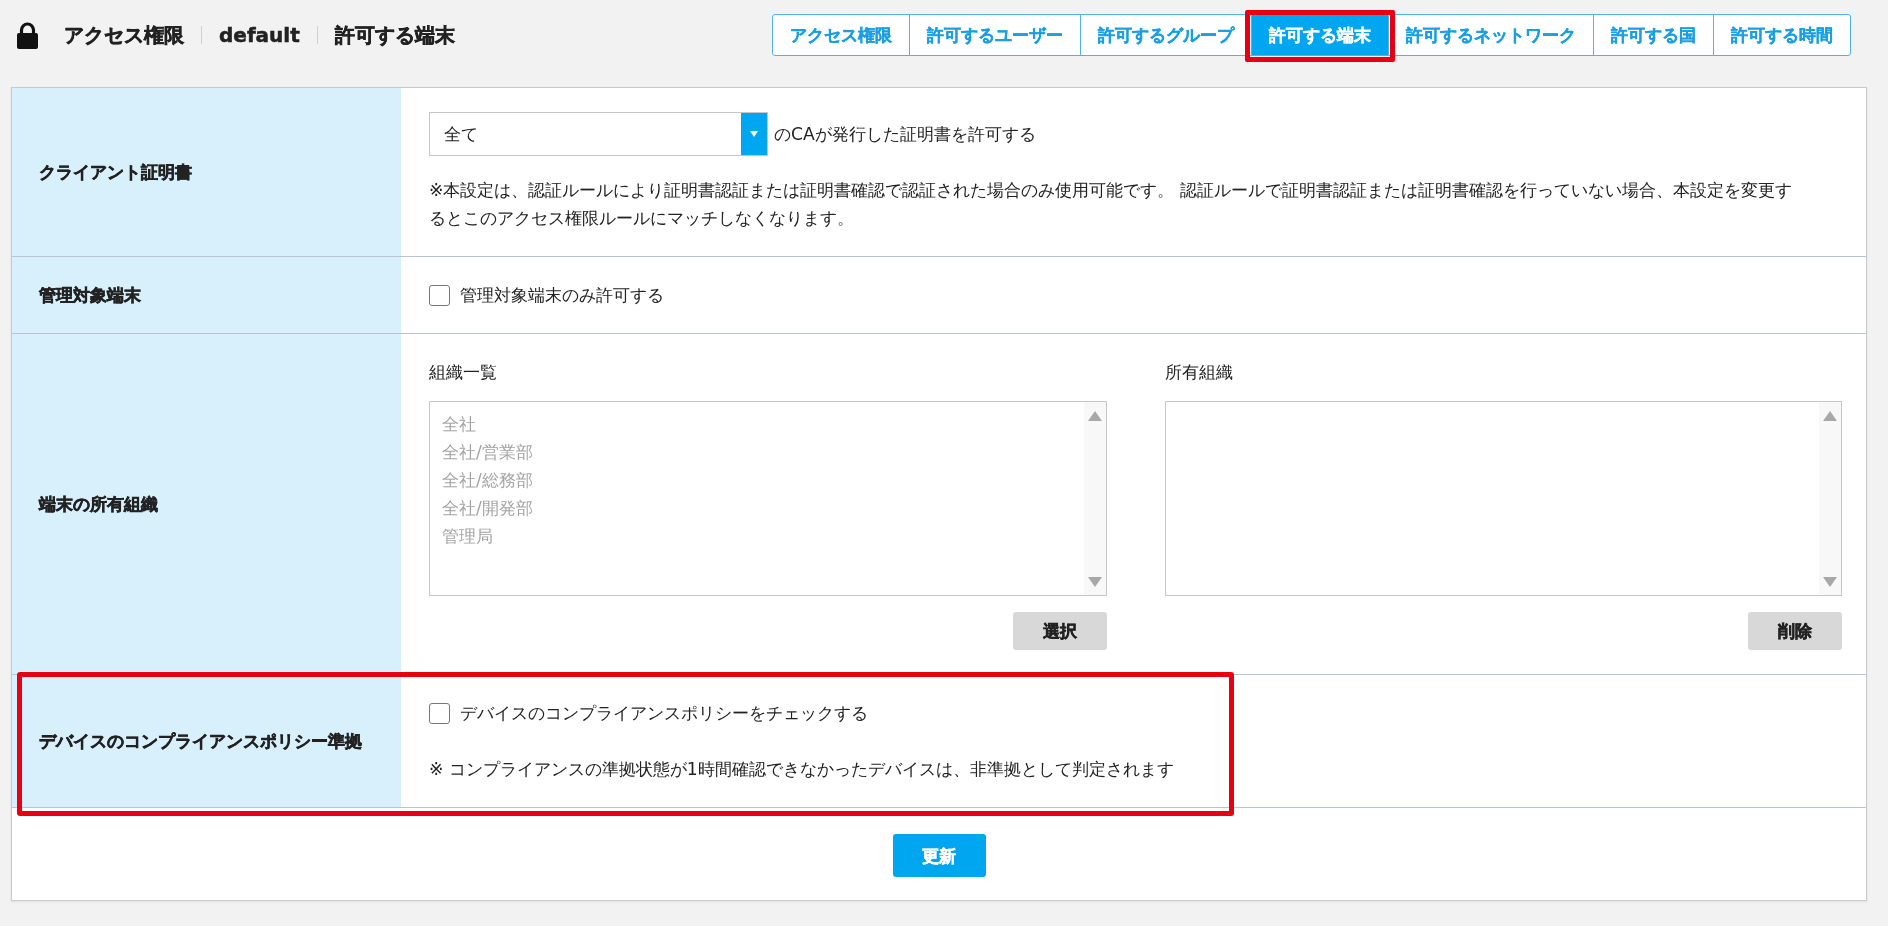 The width and height of the screenshot is (1888, 926). What do you see at coordinates (1166, 35) in the screenshot?
I see `tab: 許可するグループ` at bounding box center [1166, 35].